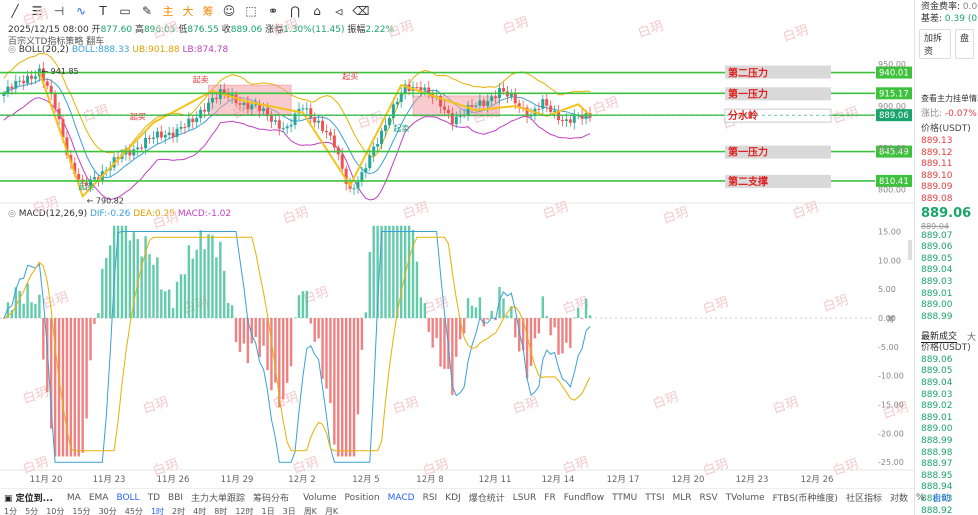 The image size is (978, 515). I want to click on sell-signal-label: 起卖, so click(201, 80).